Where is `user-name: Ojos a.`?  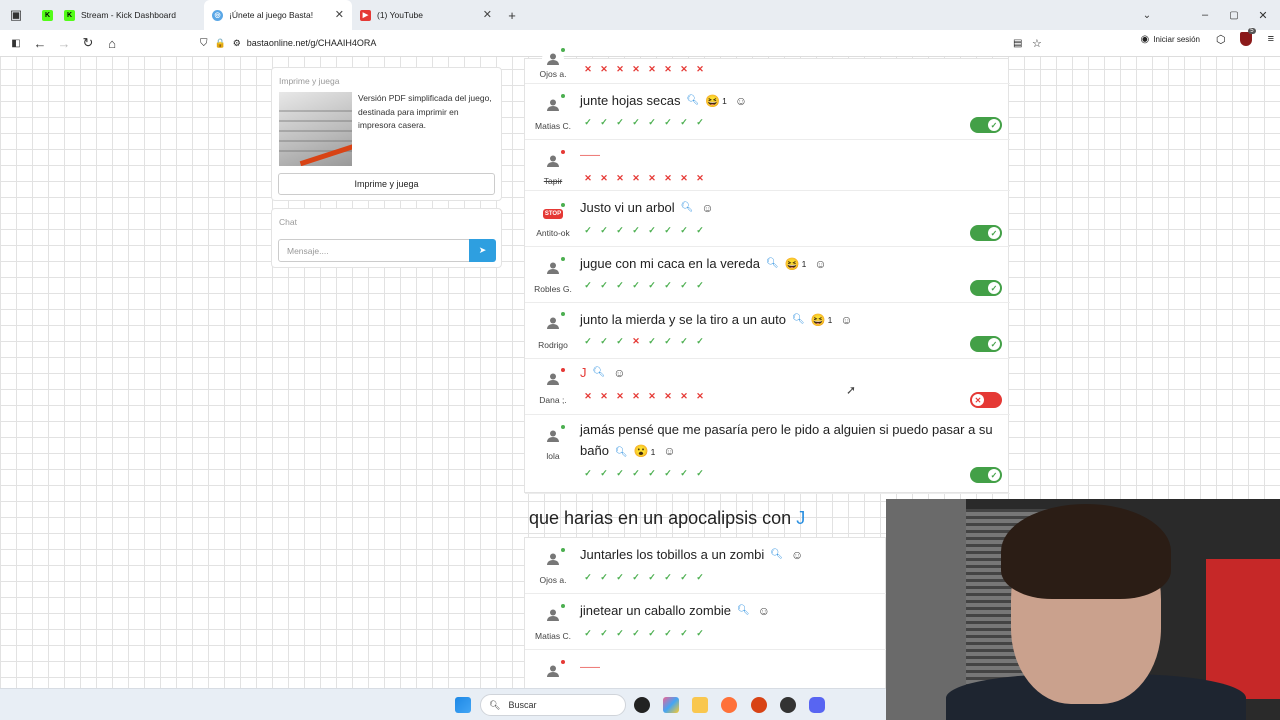
user-name: Ojos a. is located at coordinates (553, 580).